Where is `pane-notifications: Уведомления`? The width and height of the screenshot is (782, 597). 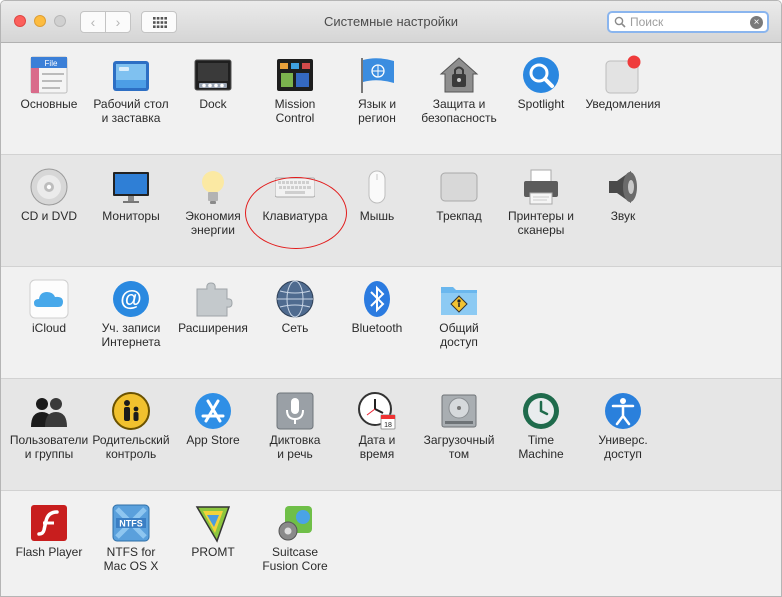
pane-notifications: Уведомления is located at coordinates (623, 92).